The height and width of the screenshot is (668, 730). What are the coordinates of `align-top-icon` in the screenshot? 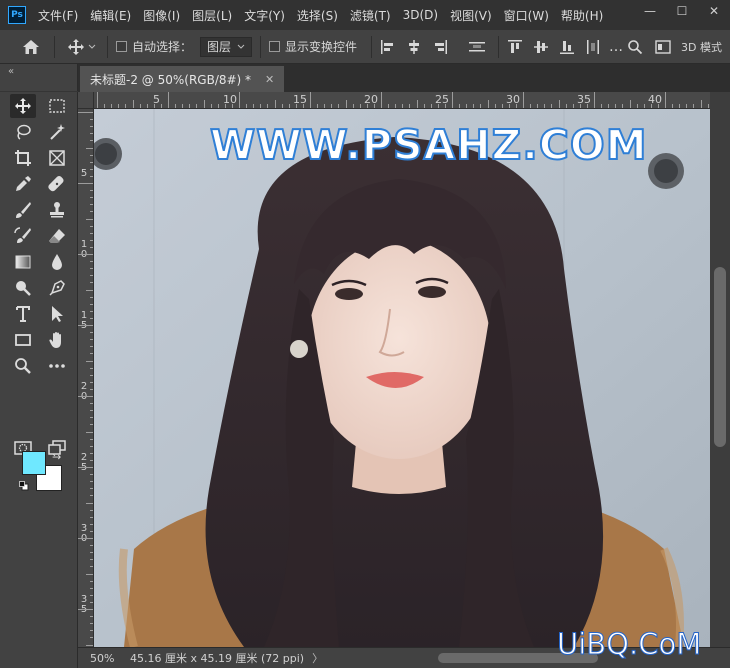 It's located at (515, 47).